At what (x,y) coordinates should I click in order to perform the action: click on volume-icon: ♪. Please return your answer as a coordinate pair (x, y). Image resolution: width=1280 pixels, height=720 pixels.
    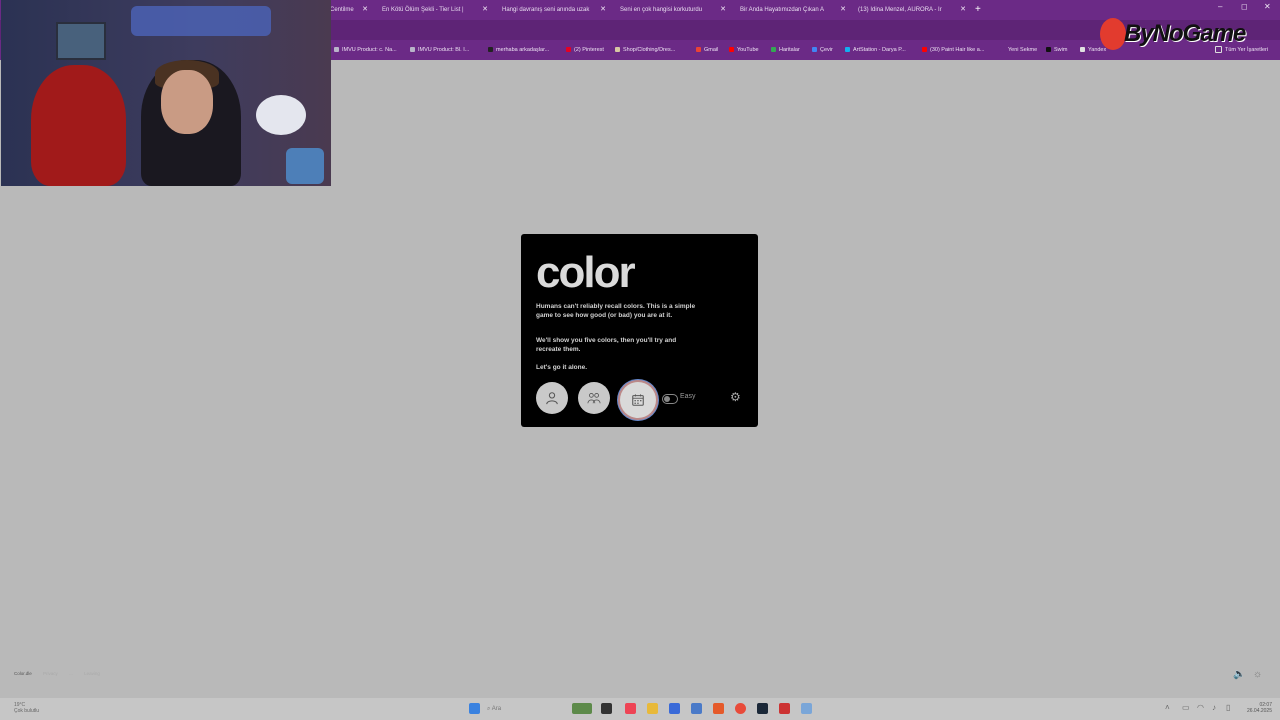
    Looking at the image, I should click on (1214, 707).